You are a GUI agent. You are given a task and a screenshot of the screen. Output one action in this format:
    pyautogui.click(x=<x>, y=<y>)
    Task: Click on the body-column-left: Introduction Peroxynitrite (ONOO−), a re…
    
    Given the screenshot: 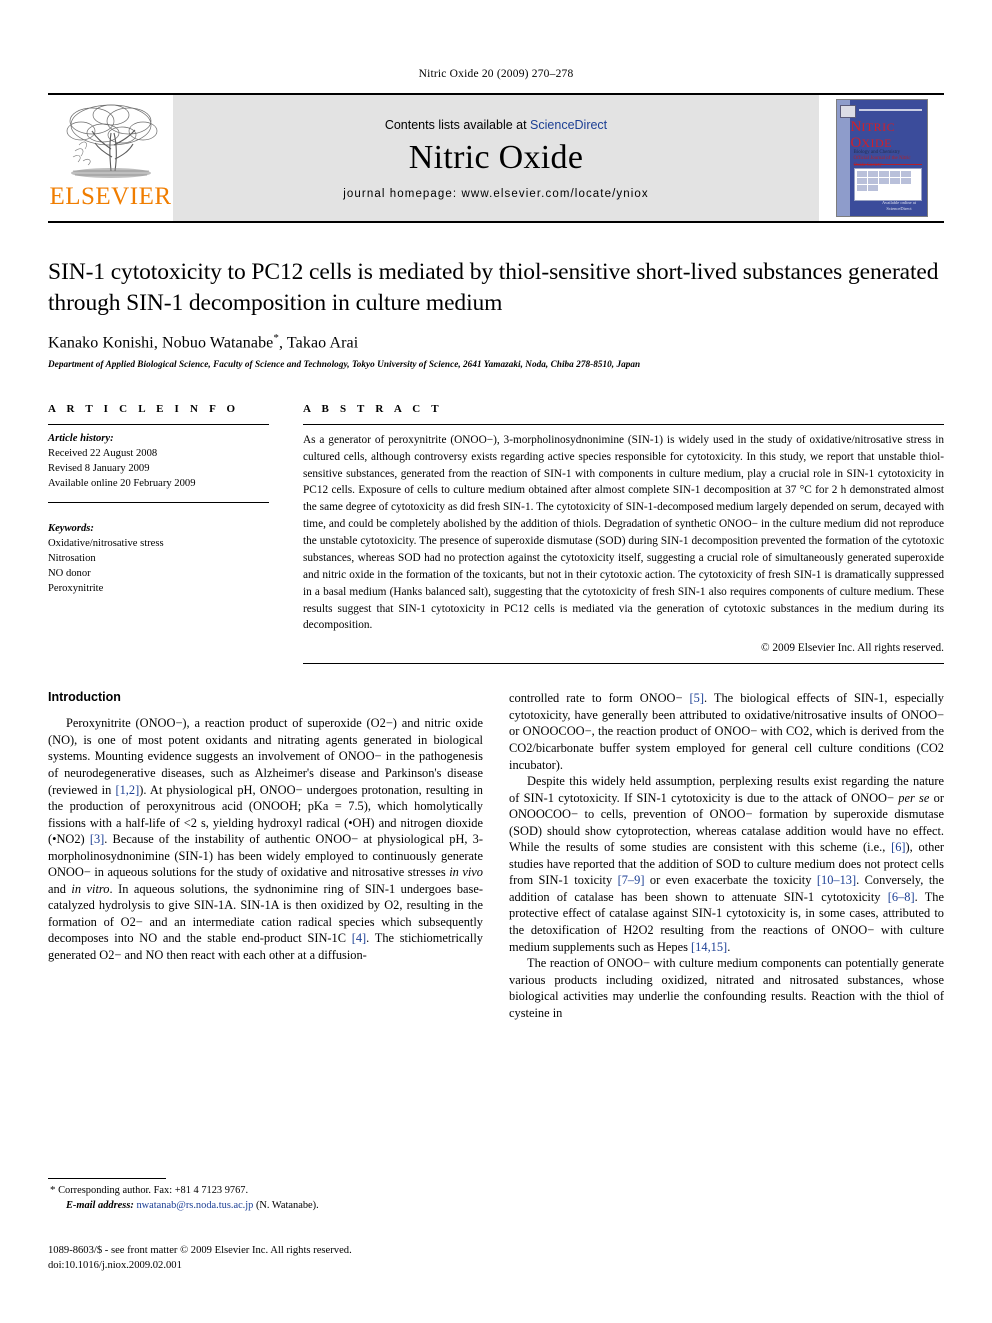 What is the action you would take?
    pyautogui.click(x=265, y=855)
    